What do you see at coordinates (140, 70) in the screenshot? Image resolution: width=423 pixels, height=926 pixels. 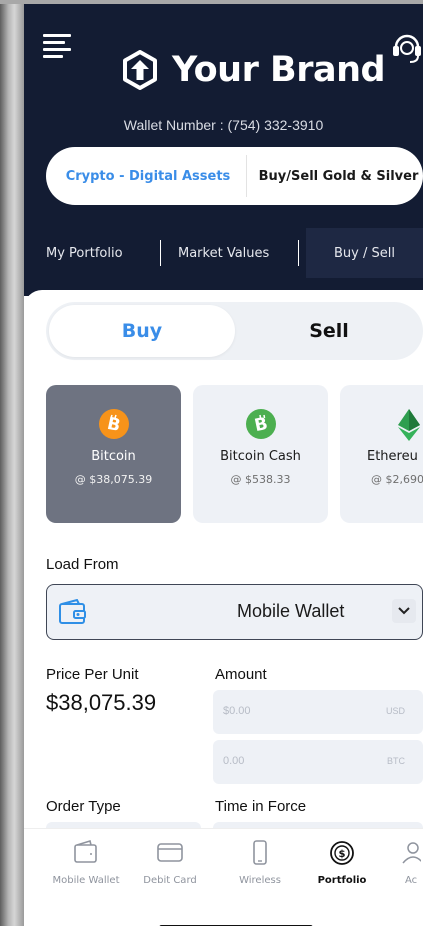 I see `brand-mark-icon` at bounding box center [140, 70].